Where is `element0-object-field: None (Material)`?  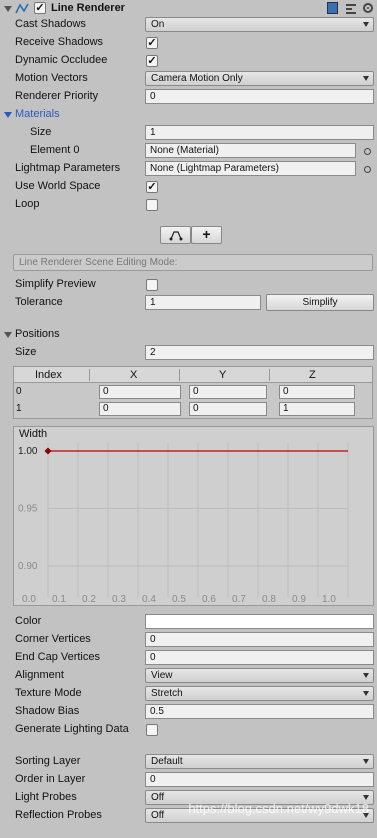 element0-object-field: None (Material) is located at coordinates (250, 150).